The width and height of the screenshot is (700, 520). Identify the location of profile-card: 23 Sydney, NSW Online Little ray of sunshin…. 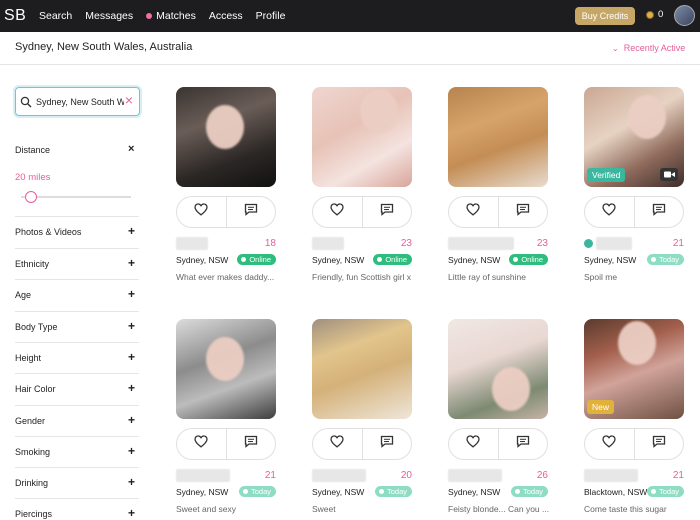
(499, 184).